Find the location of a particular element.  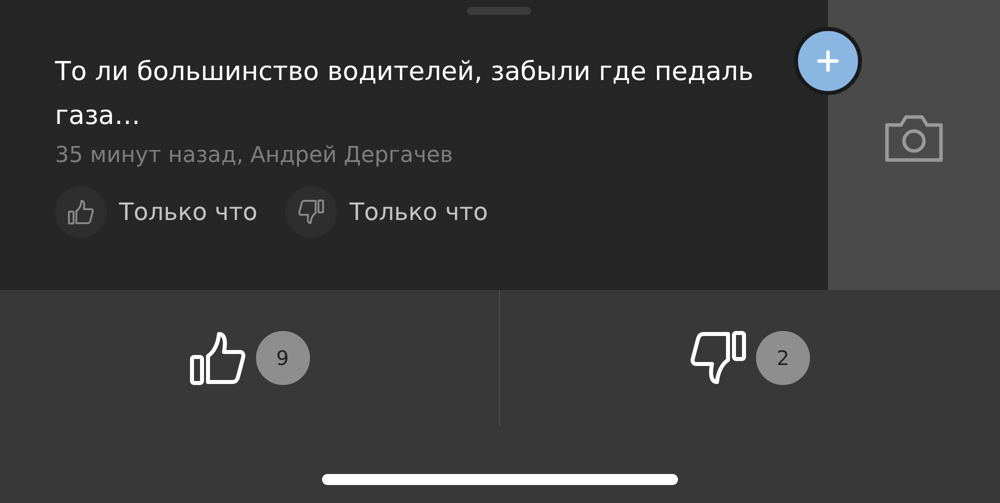

post-meta: 35 минут назад, Андрей Дергачев is located at coordinates (254, 156).